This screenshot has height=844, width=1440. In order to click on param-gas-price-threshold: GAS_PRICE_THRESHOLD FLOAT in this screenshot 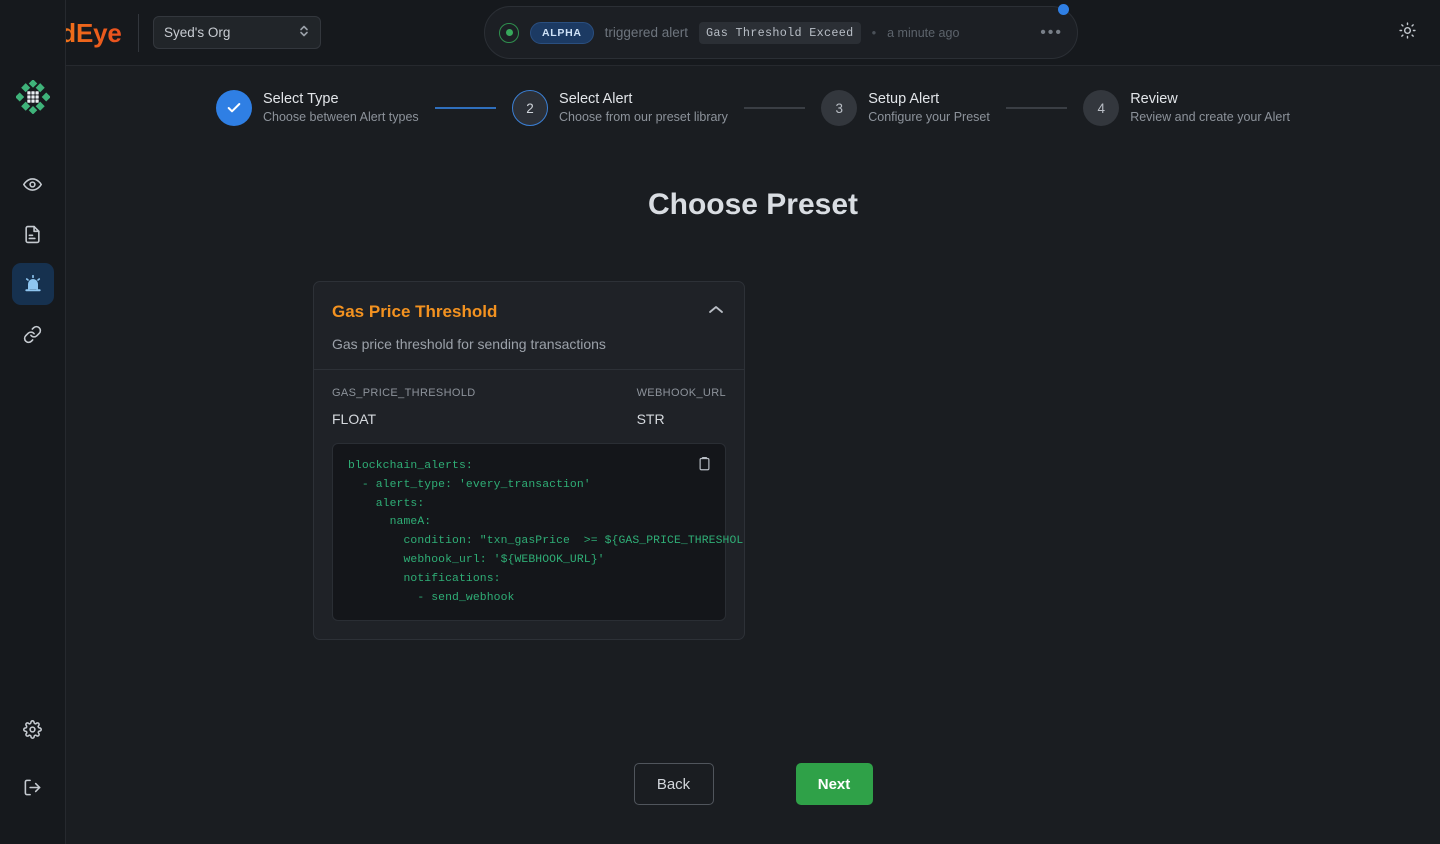, I will do `click(484, 407)`.